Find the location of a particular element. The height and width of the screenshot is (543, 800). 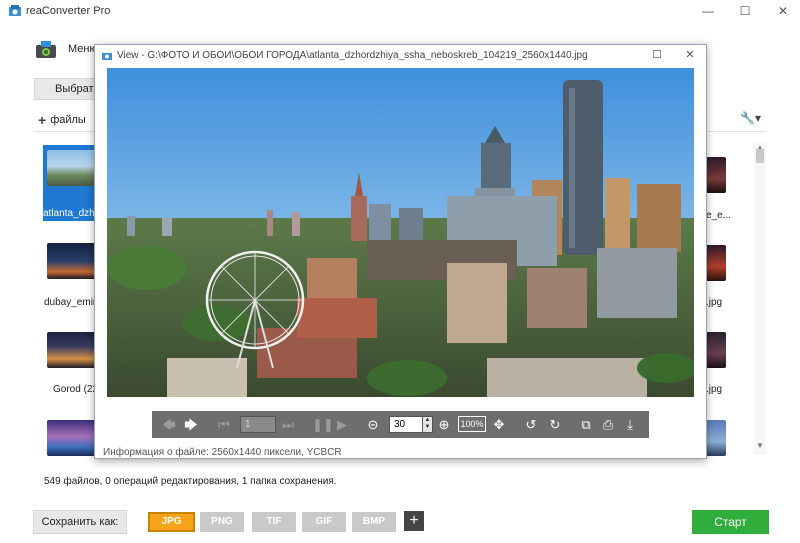

save-as-button: Сохранить как: is located at coordinates (80, 522).